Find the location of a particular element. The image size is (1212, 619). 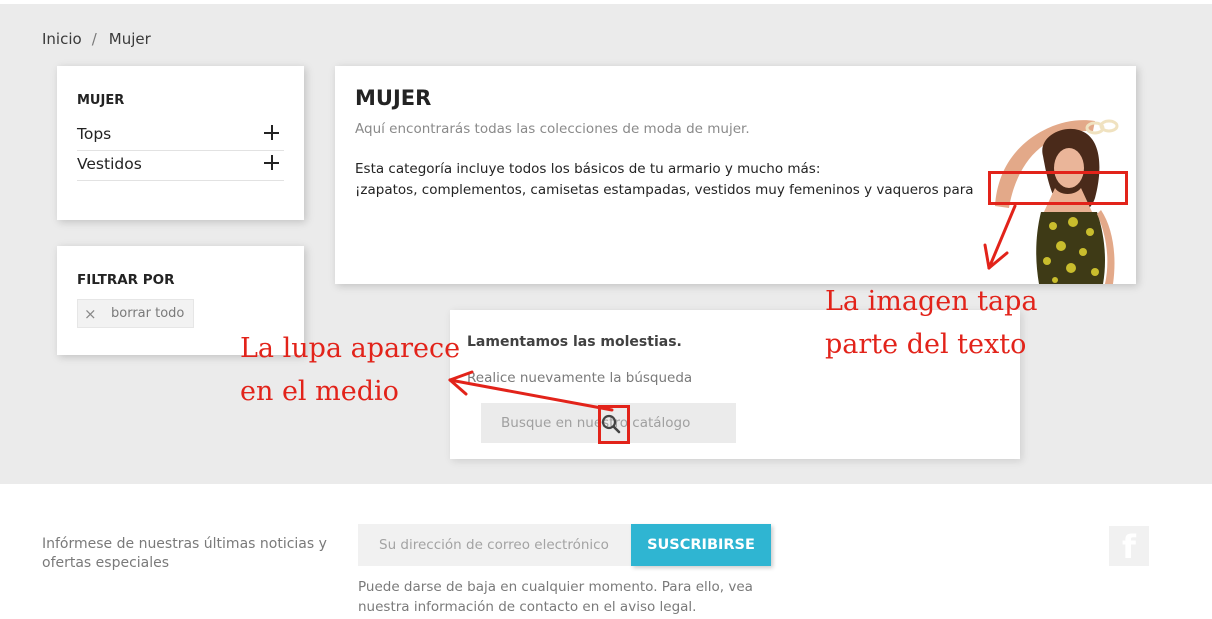

newsletter-email-input is located at coordinates (494, 545).